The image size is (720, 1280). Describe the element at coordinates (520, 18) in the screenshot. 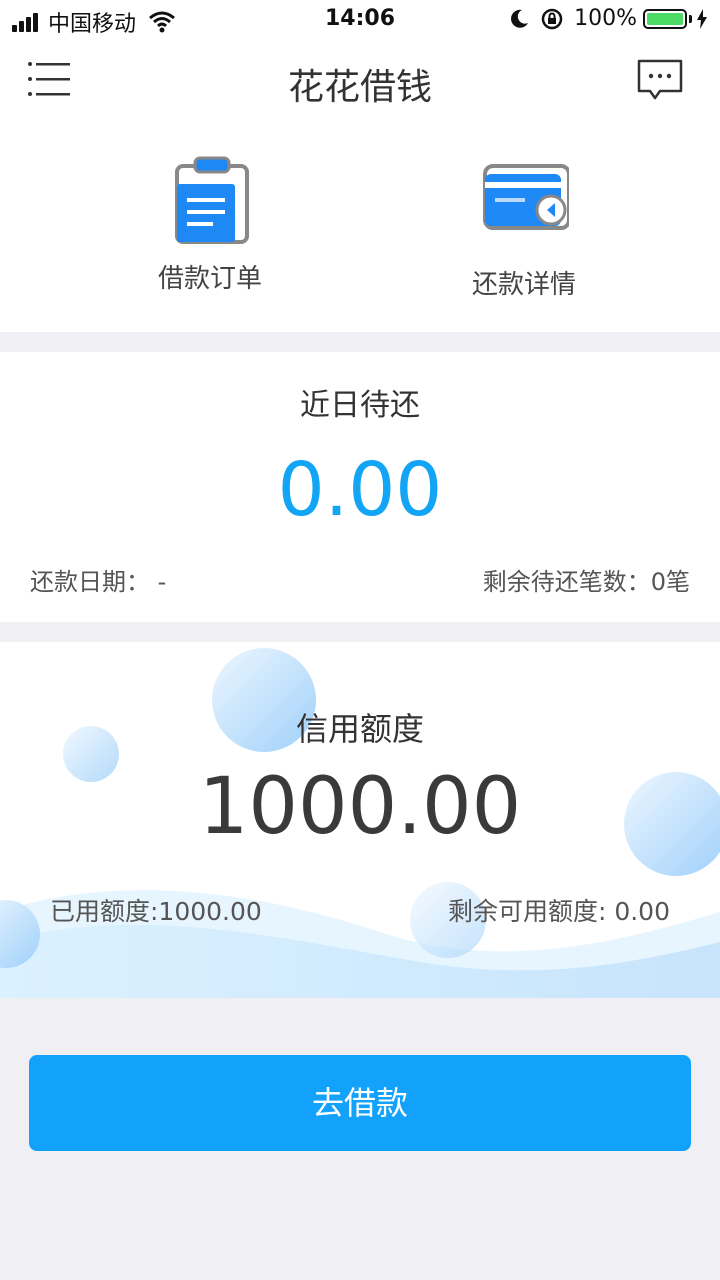

I see `moon-icon` at that location.